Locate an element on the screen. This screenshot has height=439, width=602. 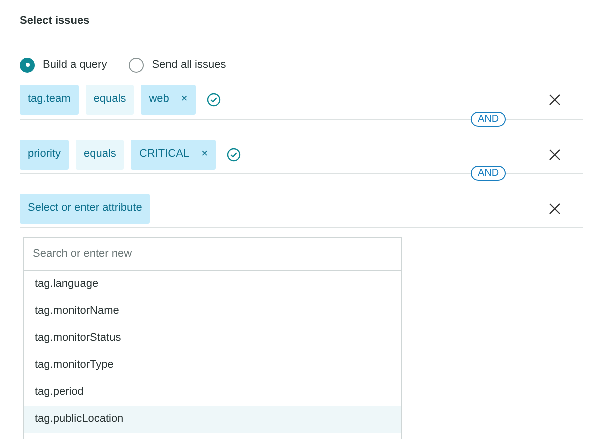
value-text: CRITICAL is located at coordinates (164, 154).